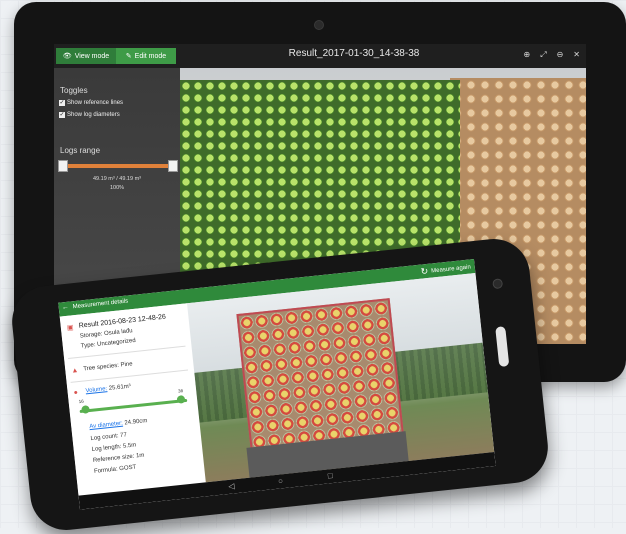 Image resolution: width=626 pixels, height=534 pixels. Describe the element at coordinates (65, 308) in the screenshot. I see `back-arrow-icon: ←` at that location.